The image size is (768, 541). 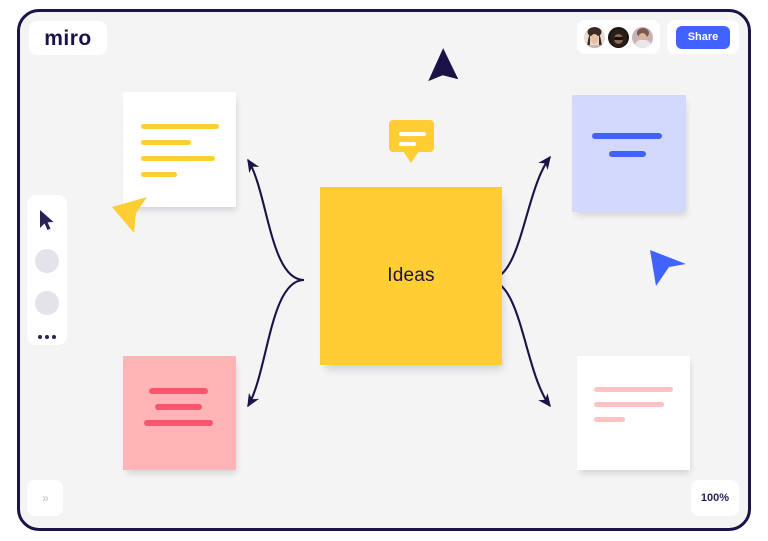 I want to click on center-sticky-note: Ideas, so click(x=411, y=276).